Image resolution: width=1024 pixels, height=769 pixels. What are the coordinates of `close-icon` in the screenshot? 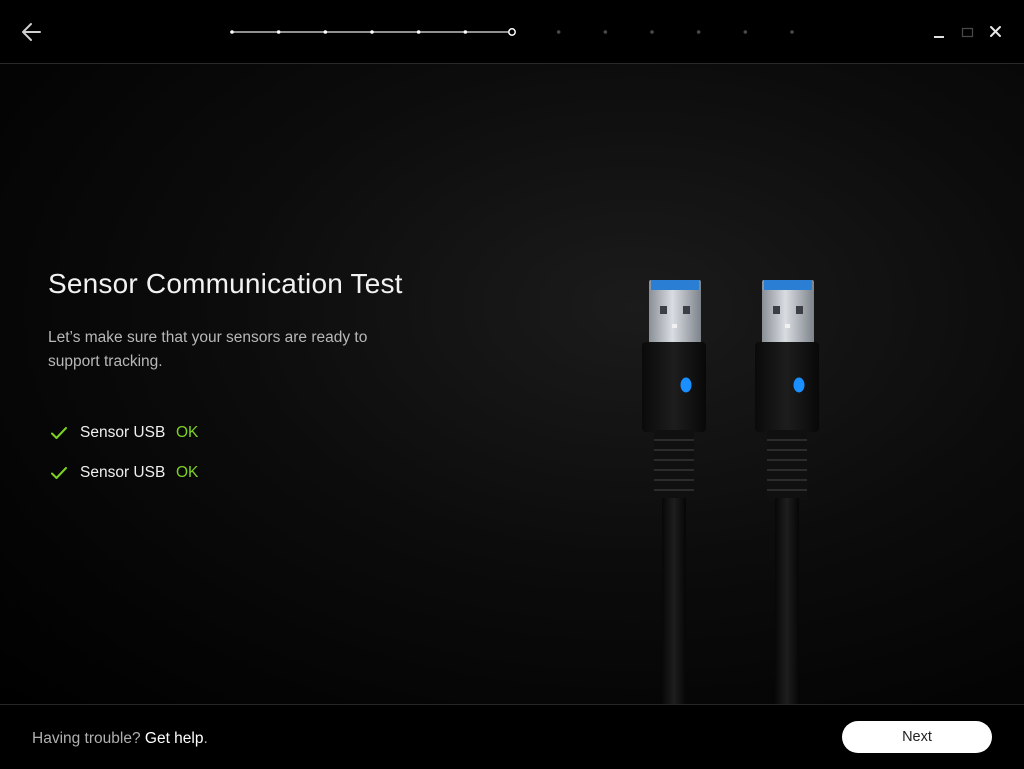 It's located at (995, 31).